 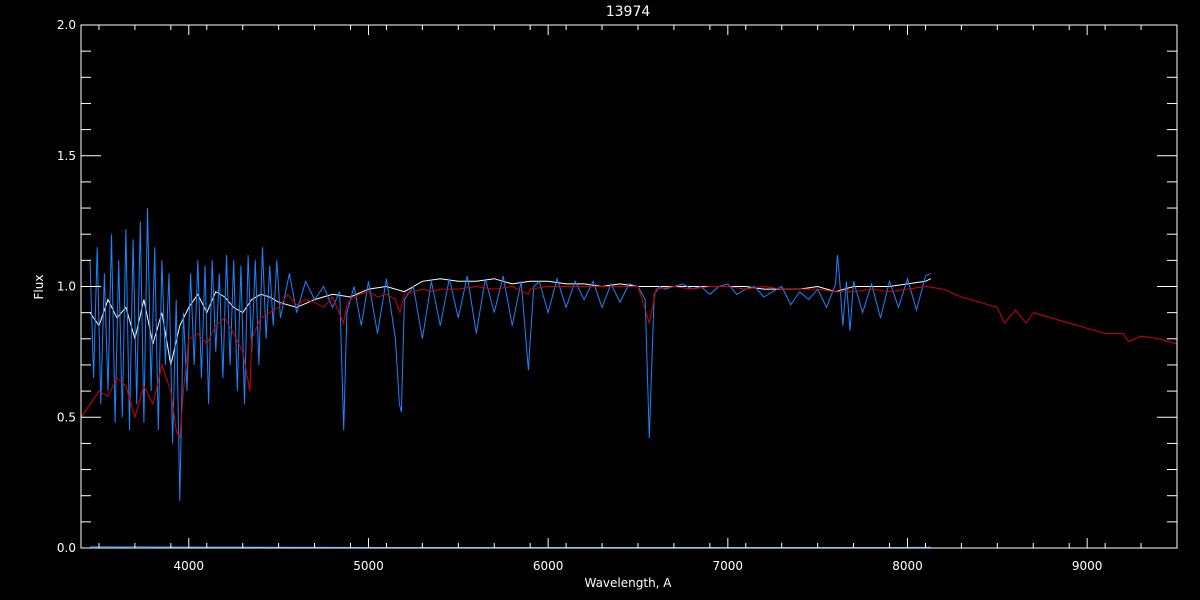 I want to click on y-tick-label: 1.5, so click(x=66, y=156).